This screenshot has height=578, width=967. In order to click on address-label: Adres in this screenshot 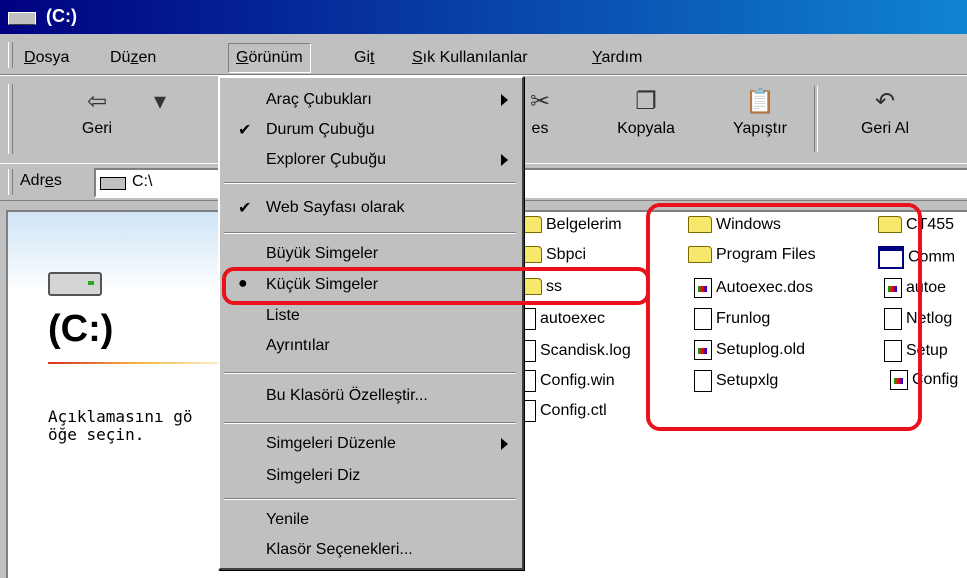, I will do `click(41, 180)`.